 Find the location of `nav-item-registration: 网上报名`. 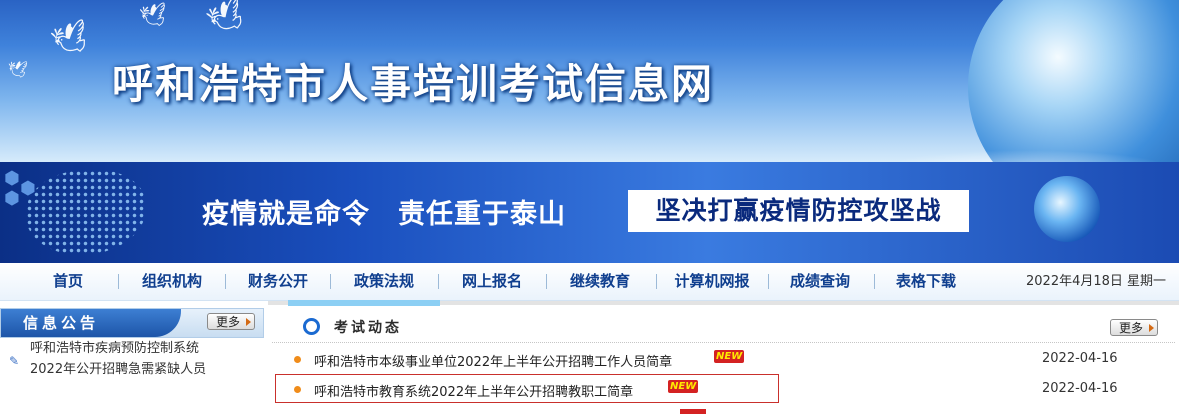

nav-item-registration: 网上报名 is located at coordinates (492, 281).